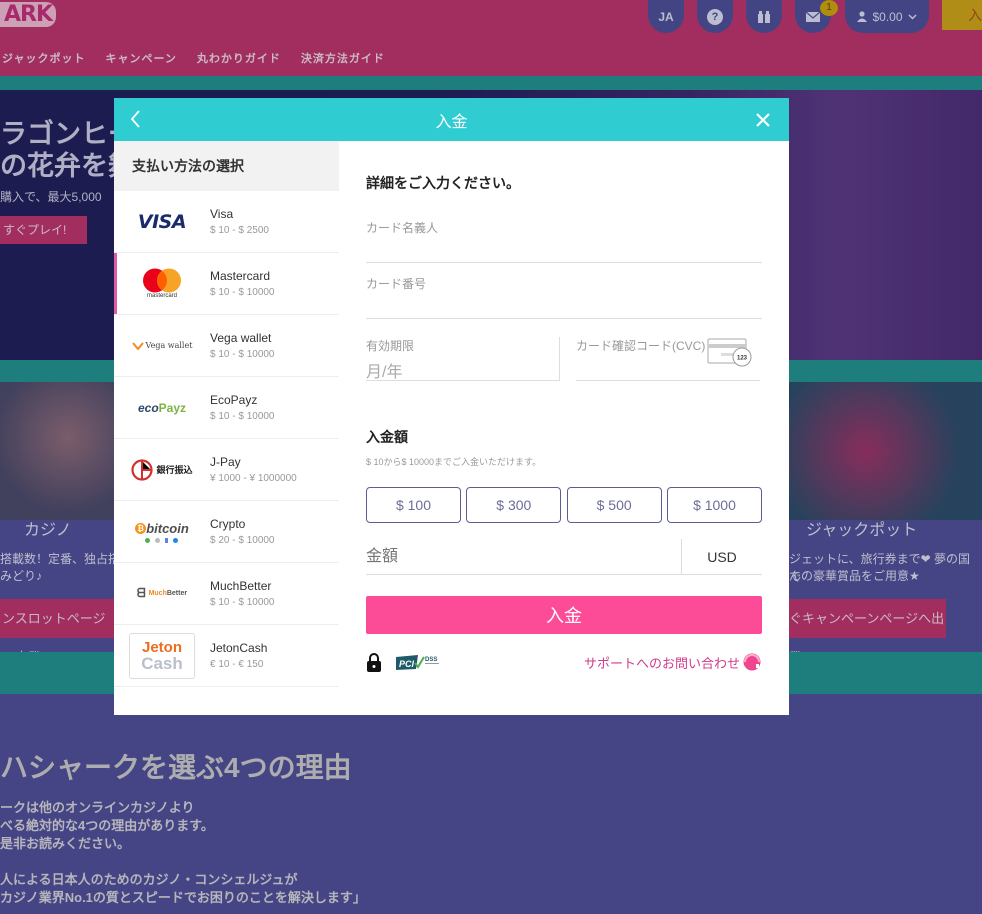  What do you see at coordinates (226, 166) in the screenshot?
I see `payment-method-heading: 支払い方法の選択` at bounding box center [226, 166].